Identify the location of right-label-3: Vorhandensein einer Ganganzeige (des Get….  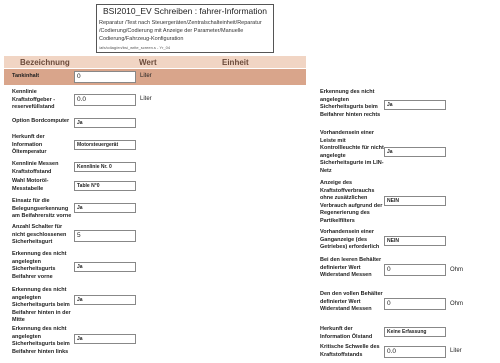
(350, 239).